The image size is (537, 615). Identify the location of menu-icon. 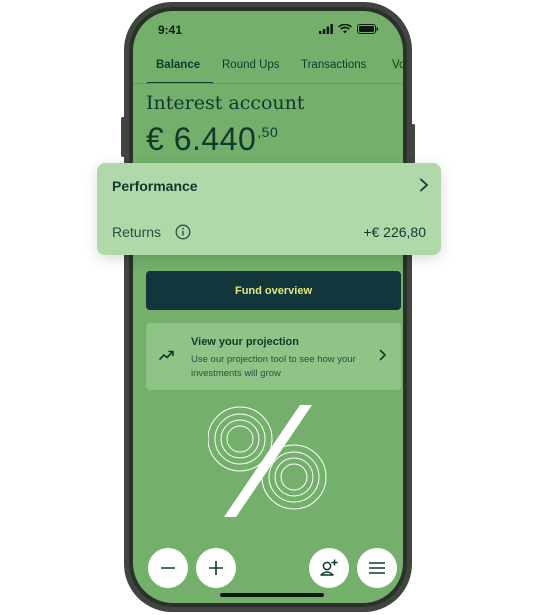
(377, 568).